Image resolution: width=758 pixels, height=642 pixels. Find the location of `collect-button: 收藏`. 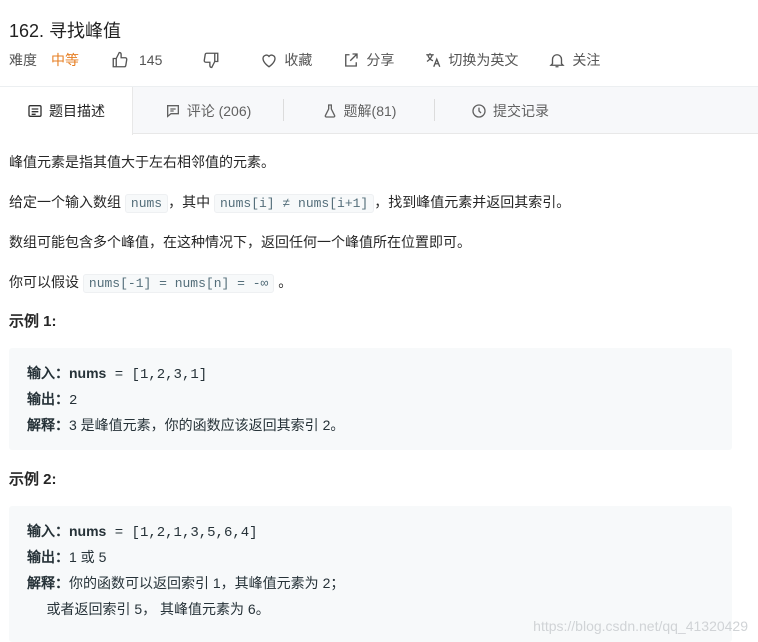

collect-button: 收藏 is located at coordinates (286, 60).